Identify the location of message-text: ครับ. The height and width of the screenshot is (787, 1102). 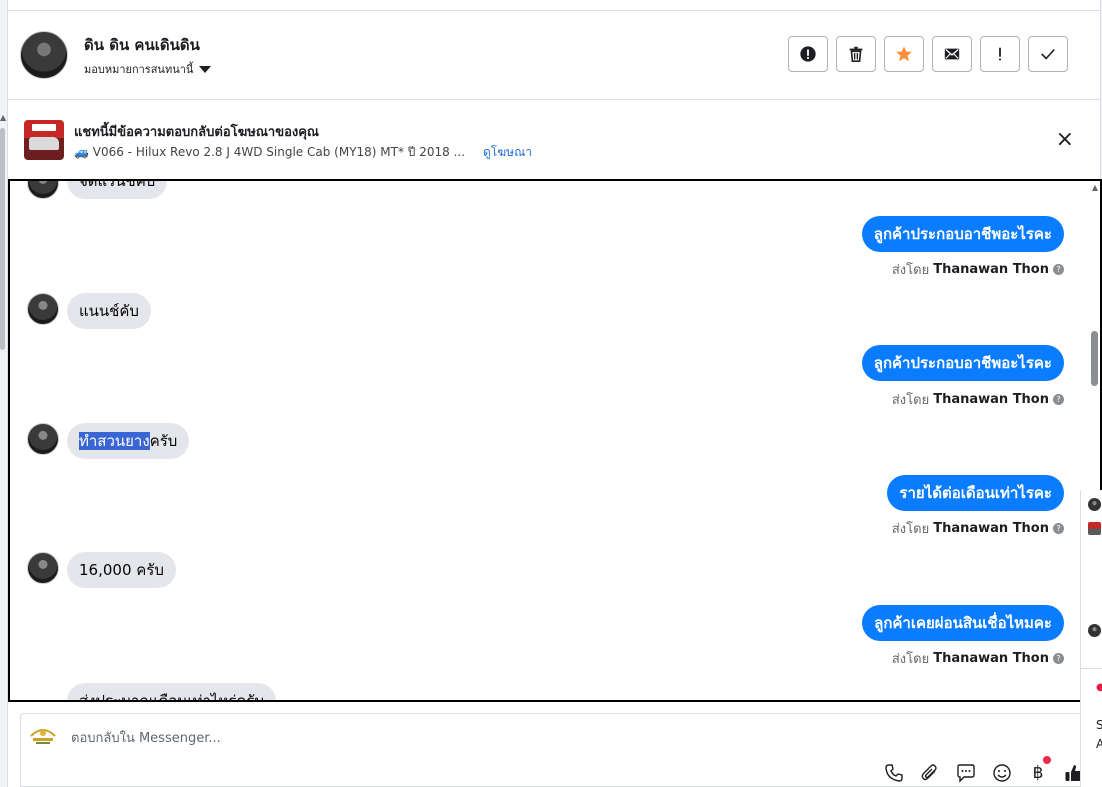
(163, 441).